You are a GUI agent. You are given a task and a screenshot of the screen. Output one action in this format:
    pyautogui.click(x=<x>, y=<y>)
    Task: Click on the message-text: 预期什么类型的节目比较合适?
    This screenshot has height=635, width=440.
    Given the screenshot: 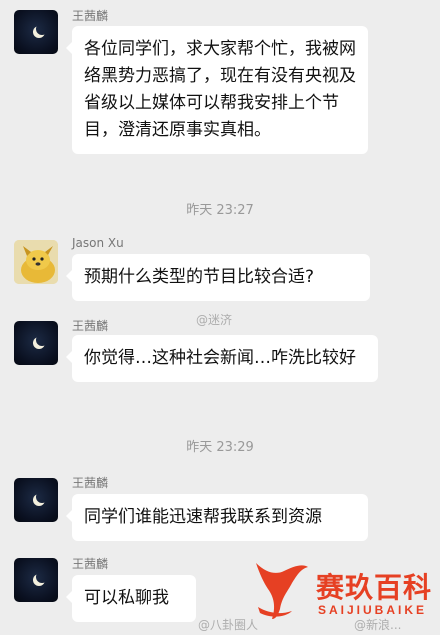 What is the action you would take?
    pyautogui.click(x=199, y=277)
    